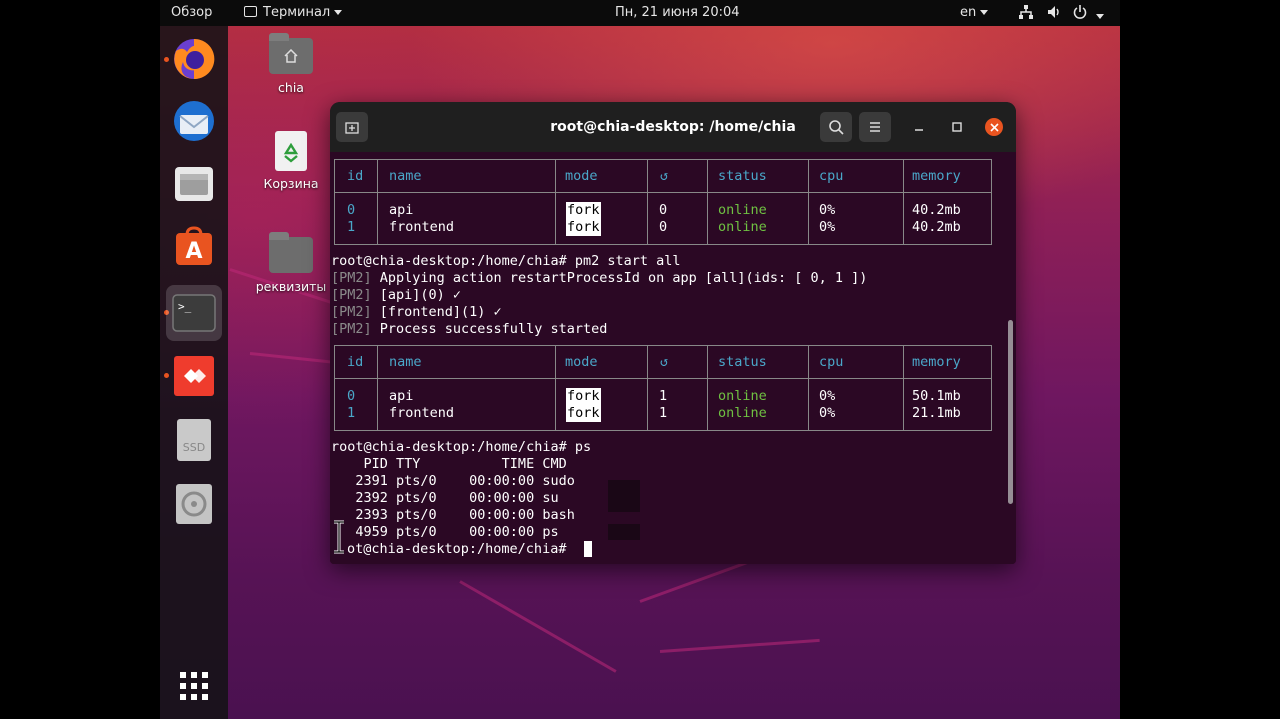 The height and width of the screenshot is (719, 1280). Describe the element at coordinates (489, 329) in the screenshot. I see `pm2-message: Process successfully started` at that location.